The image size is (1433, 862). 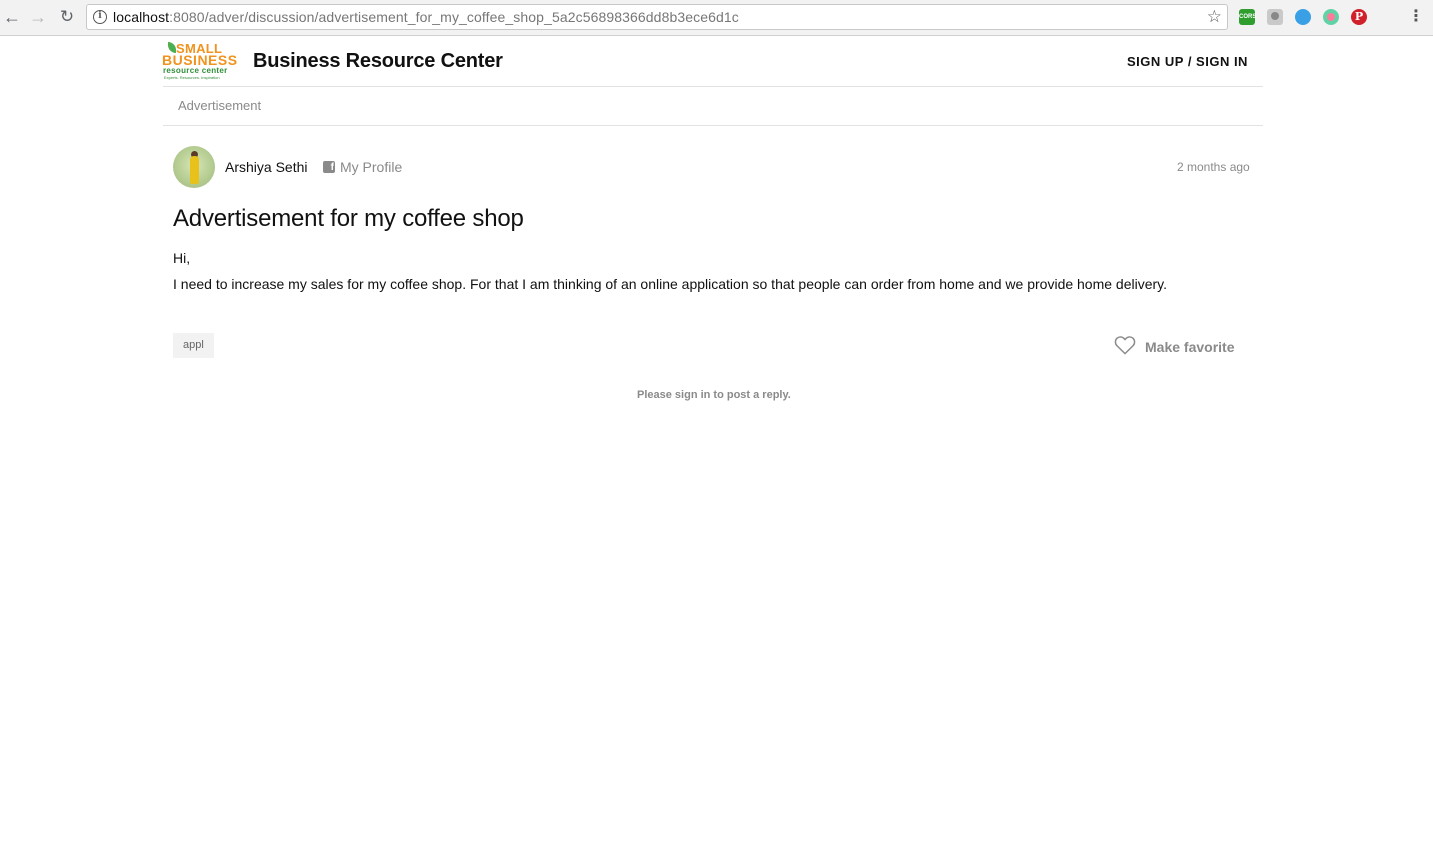 What do you see at coordinates (38, 17) in the screenshot?
I see `forward-arrow-icon: →` at bounding box center [38, 17].